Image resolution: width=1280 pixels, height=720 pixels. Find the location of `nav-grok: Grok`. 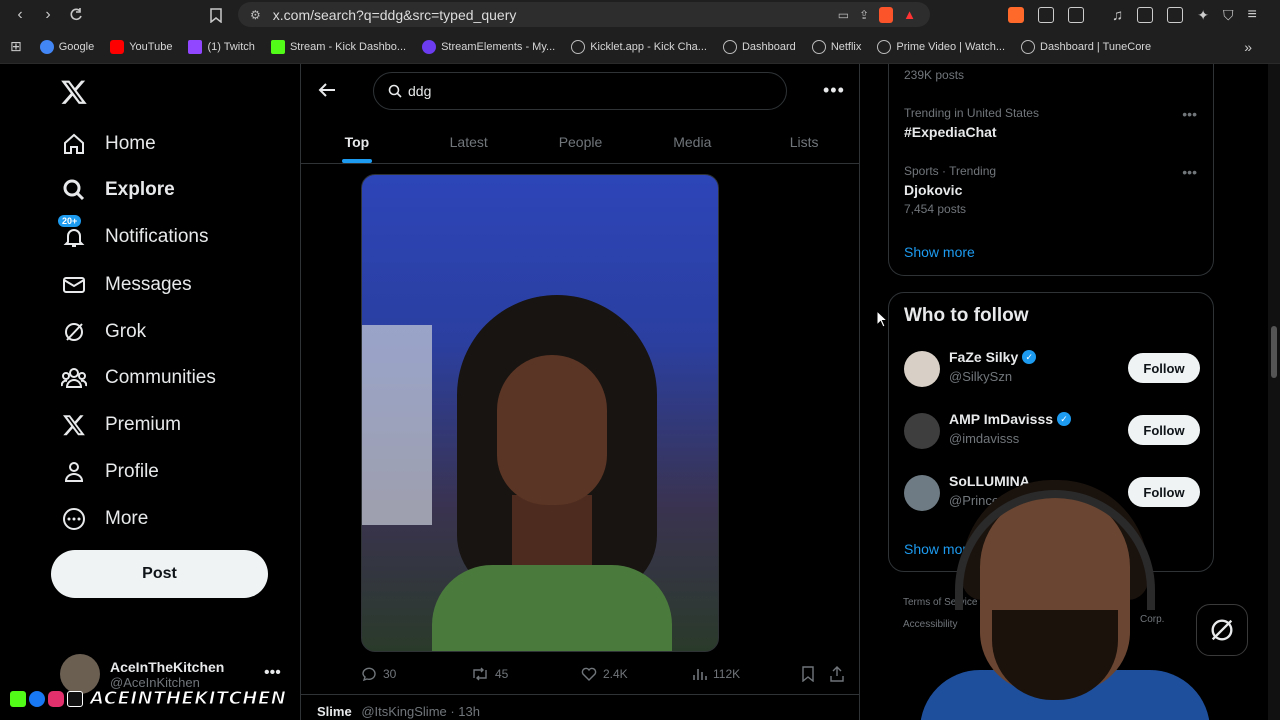

nav-grok: Grok is located at coordinates (103, 332).